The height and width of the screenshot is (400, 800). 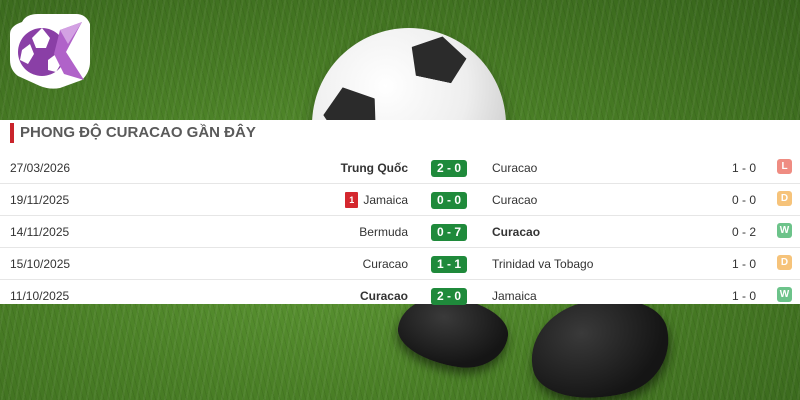 I want to click on match-row: 11/10/2025 Curacao 2 - 0 Jamaica 1 - 0 W, so click(x=400, y=296).